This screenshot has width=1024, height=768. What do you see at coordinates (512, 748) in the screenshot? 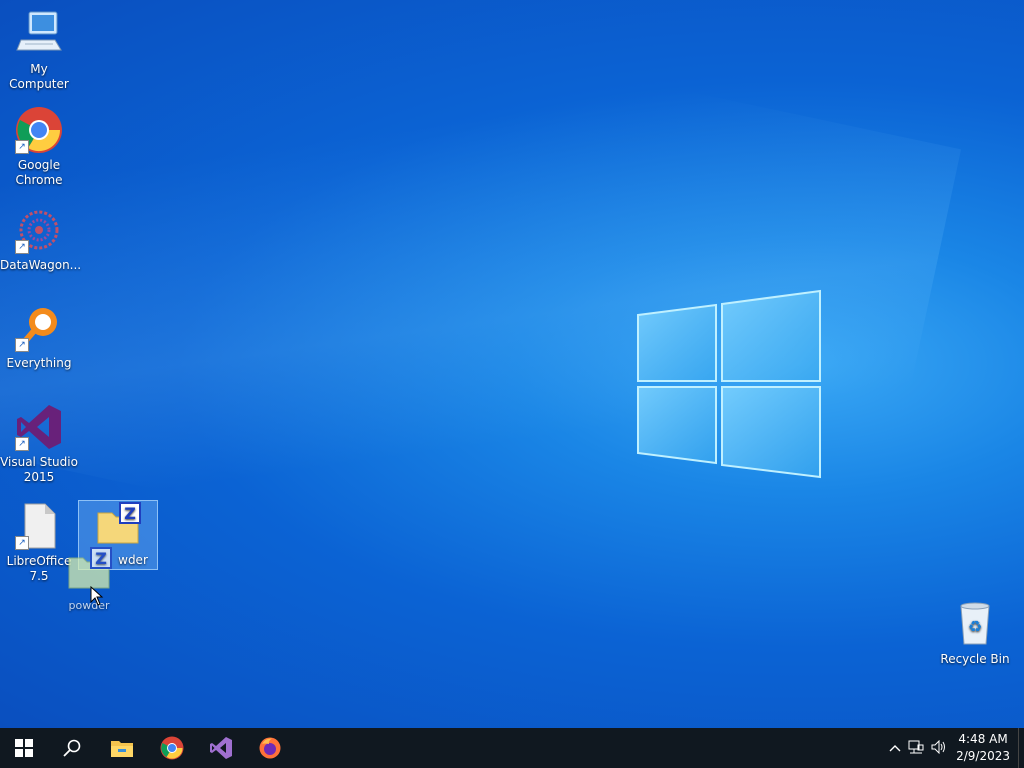
I see `taskbar: 4:48 AM 2/9/2023` at bounding box center [512, 748].